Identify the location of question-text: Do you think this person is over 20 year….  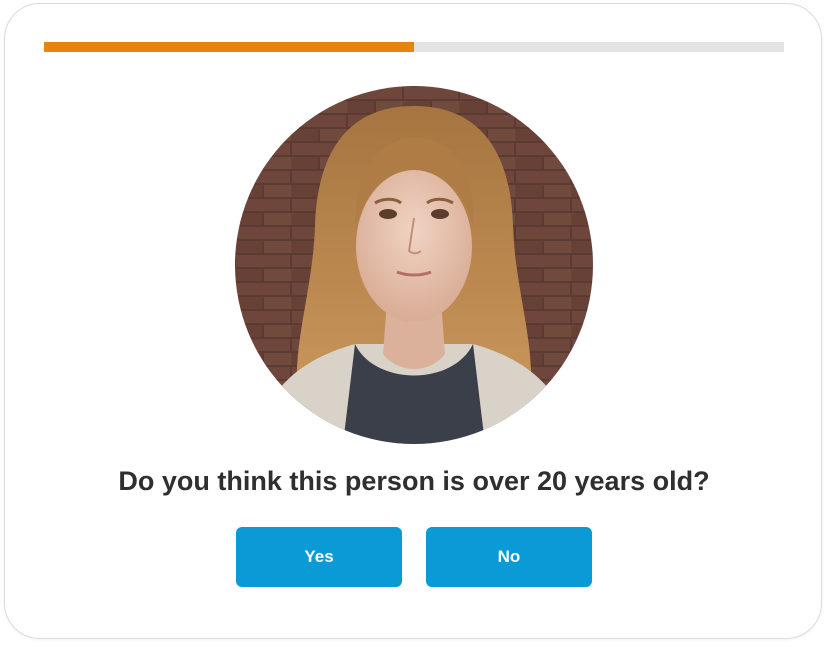
(414, 481).